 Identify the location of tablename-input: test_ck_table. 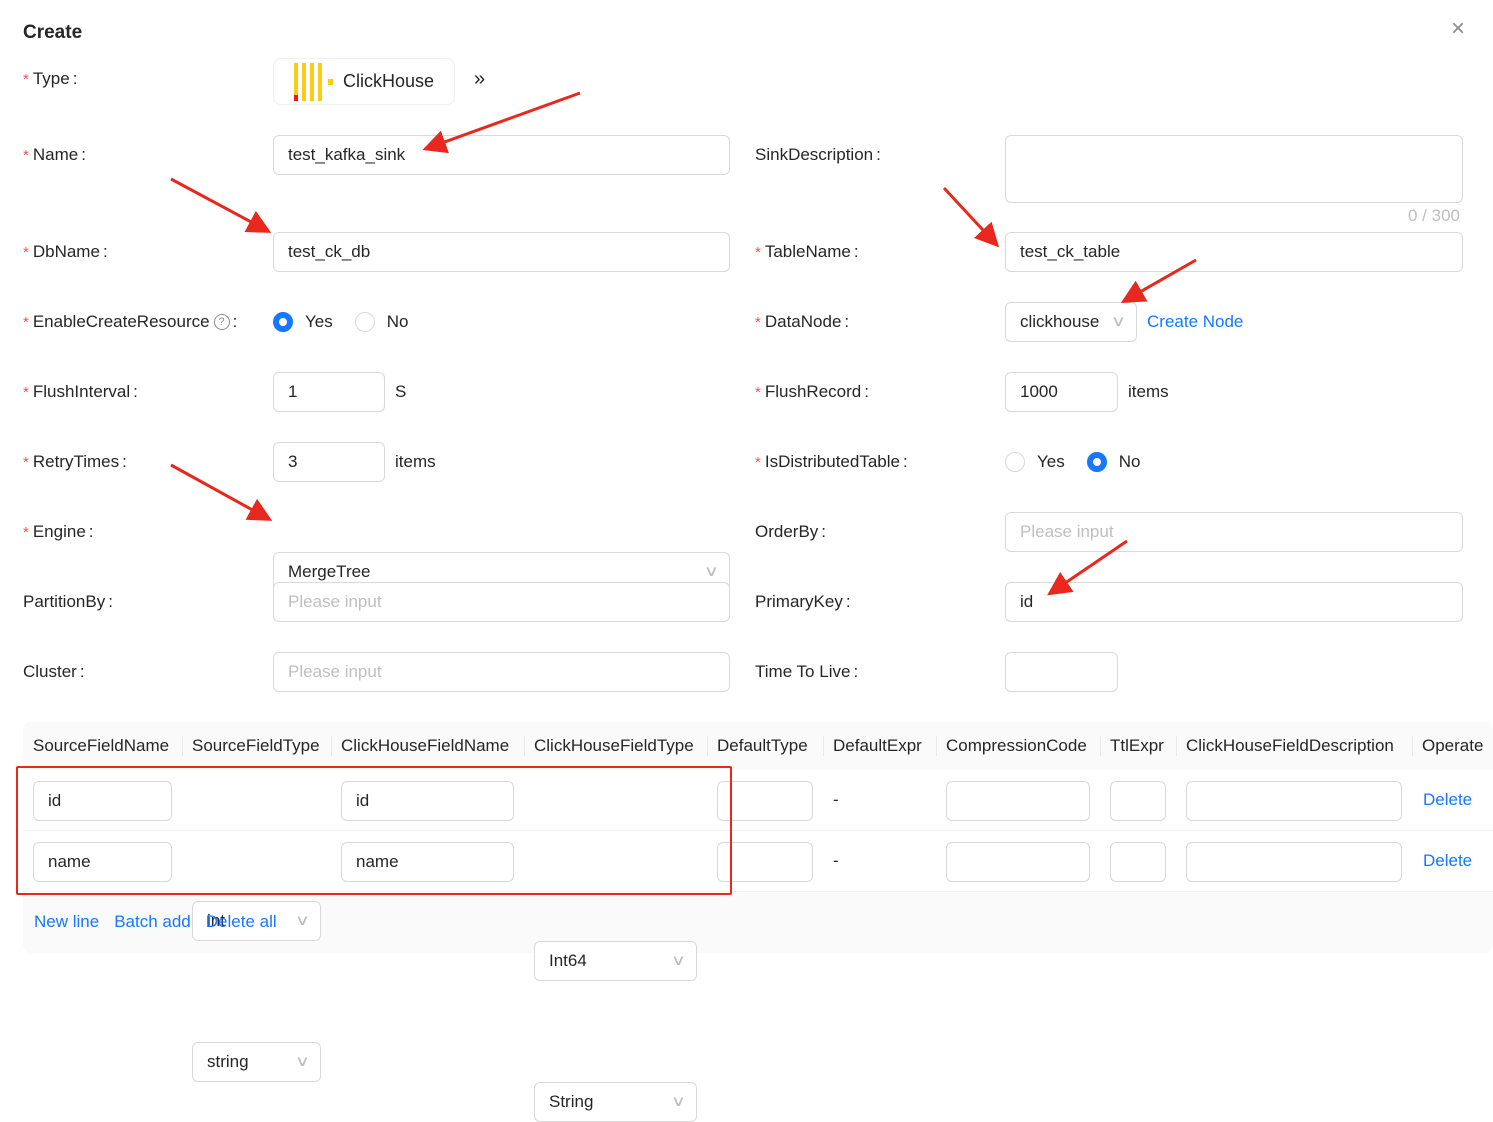
(1234, 252).